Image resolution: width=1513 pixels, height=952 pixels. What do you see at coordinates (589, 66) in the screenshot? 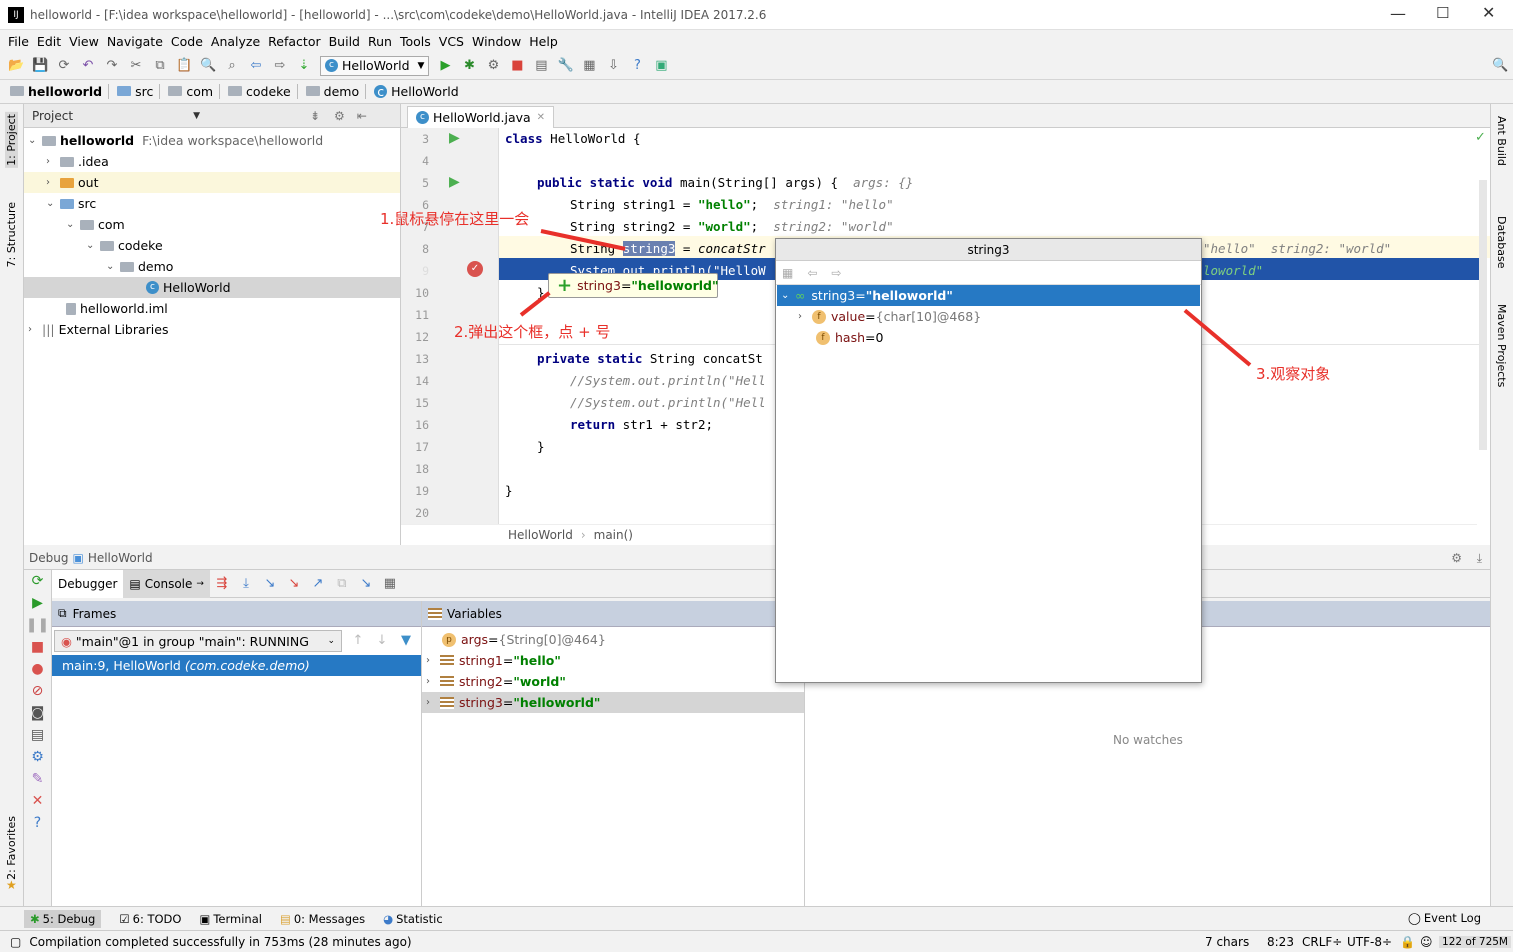
I see `sdk-icon: ▦` at bounding box center [589, 66].